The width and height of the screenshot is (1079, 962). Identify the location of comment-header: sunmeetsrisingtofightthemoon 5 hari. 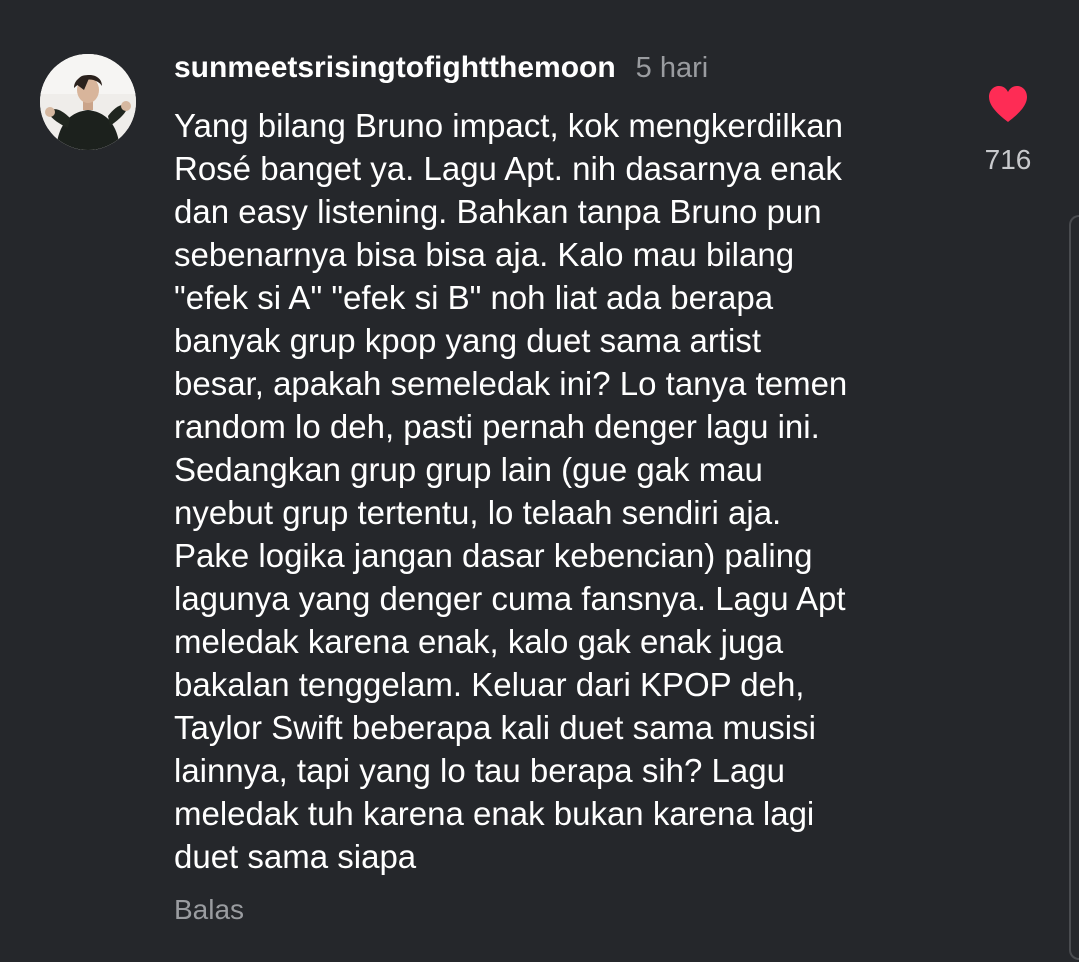
(441, 68).